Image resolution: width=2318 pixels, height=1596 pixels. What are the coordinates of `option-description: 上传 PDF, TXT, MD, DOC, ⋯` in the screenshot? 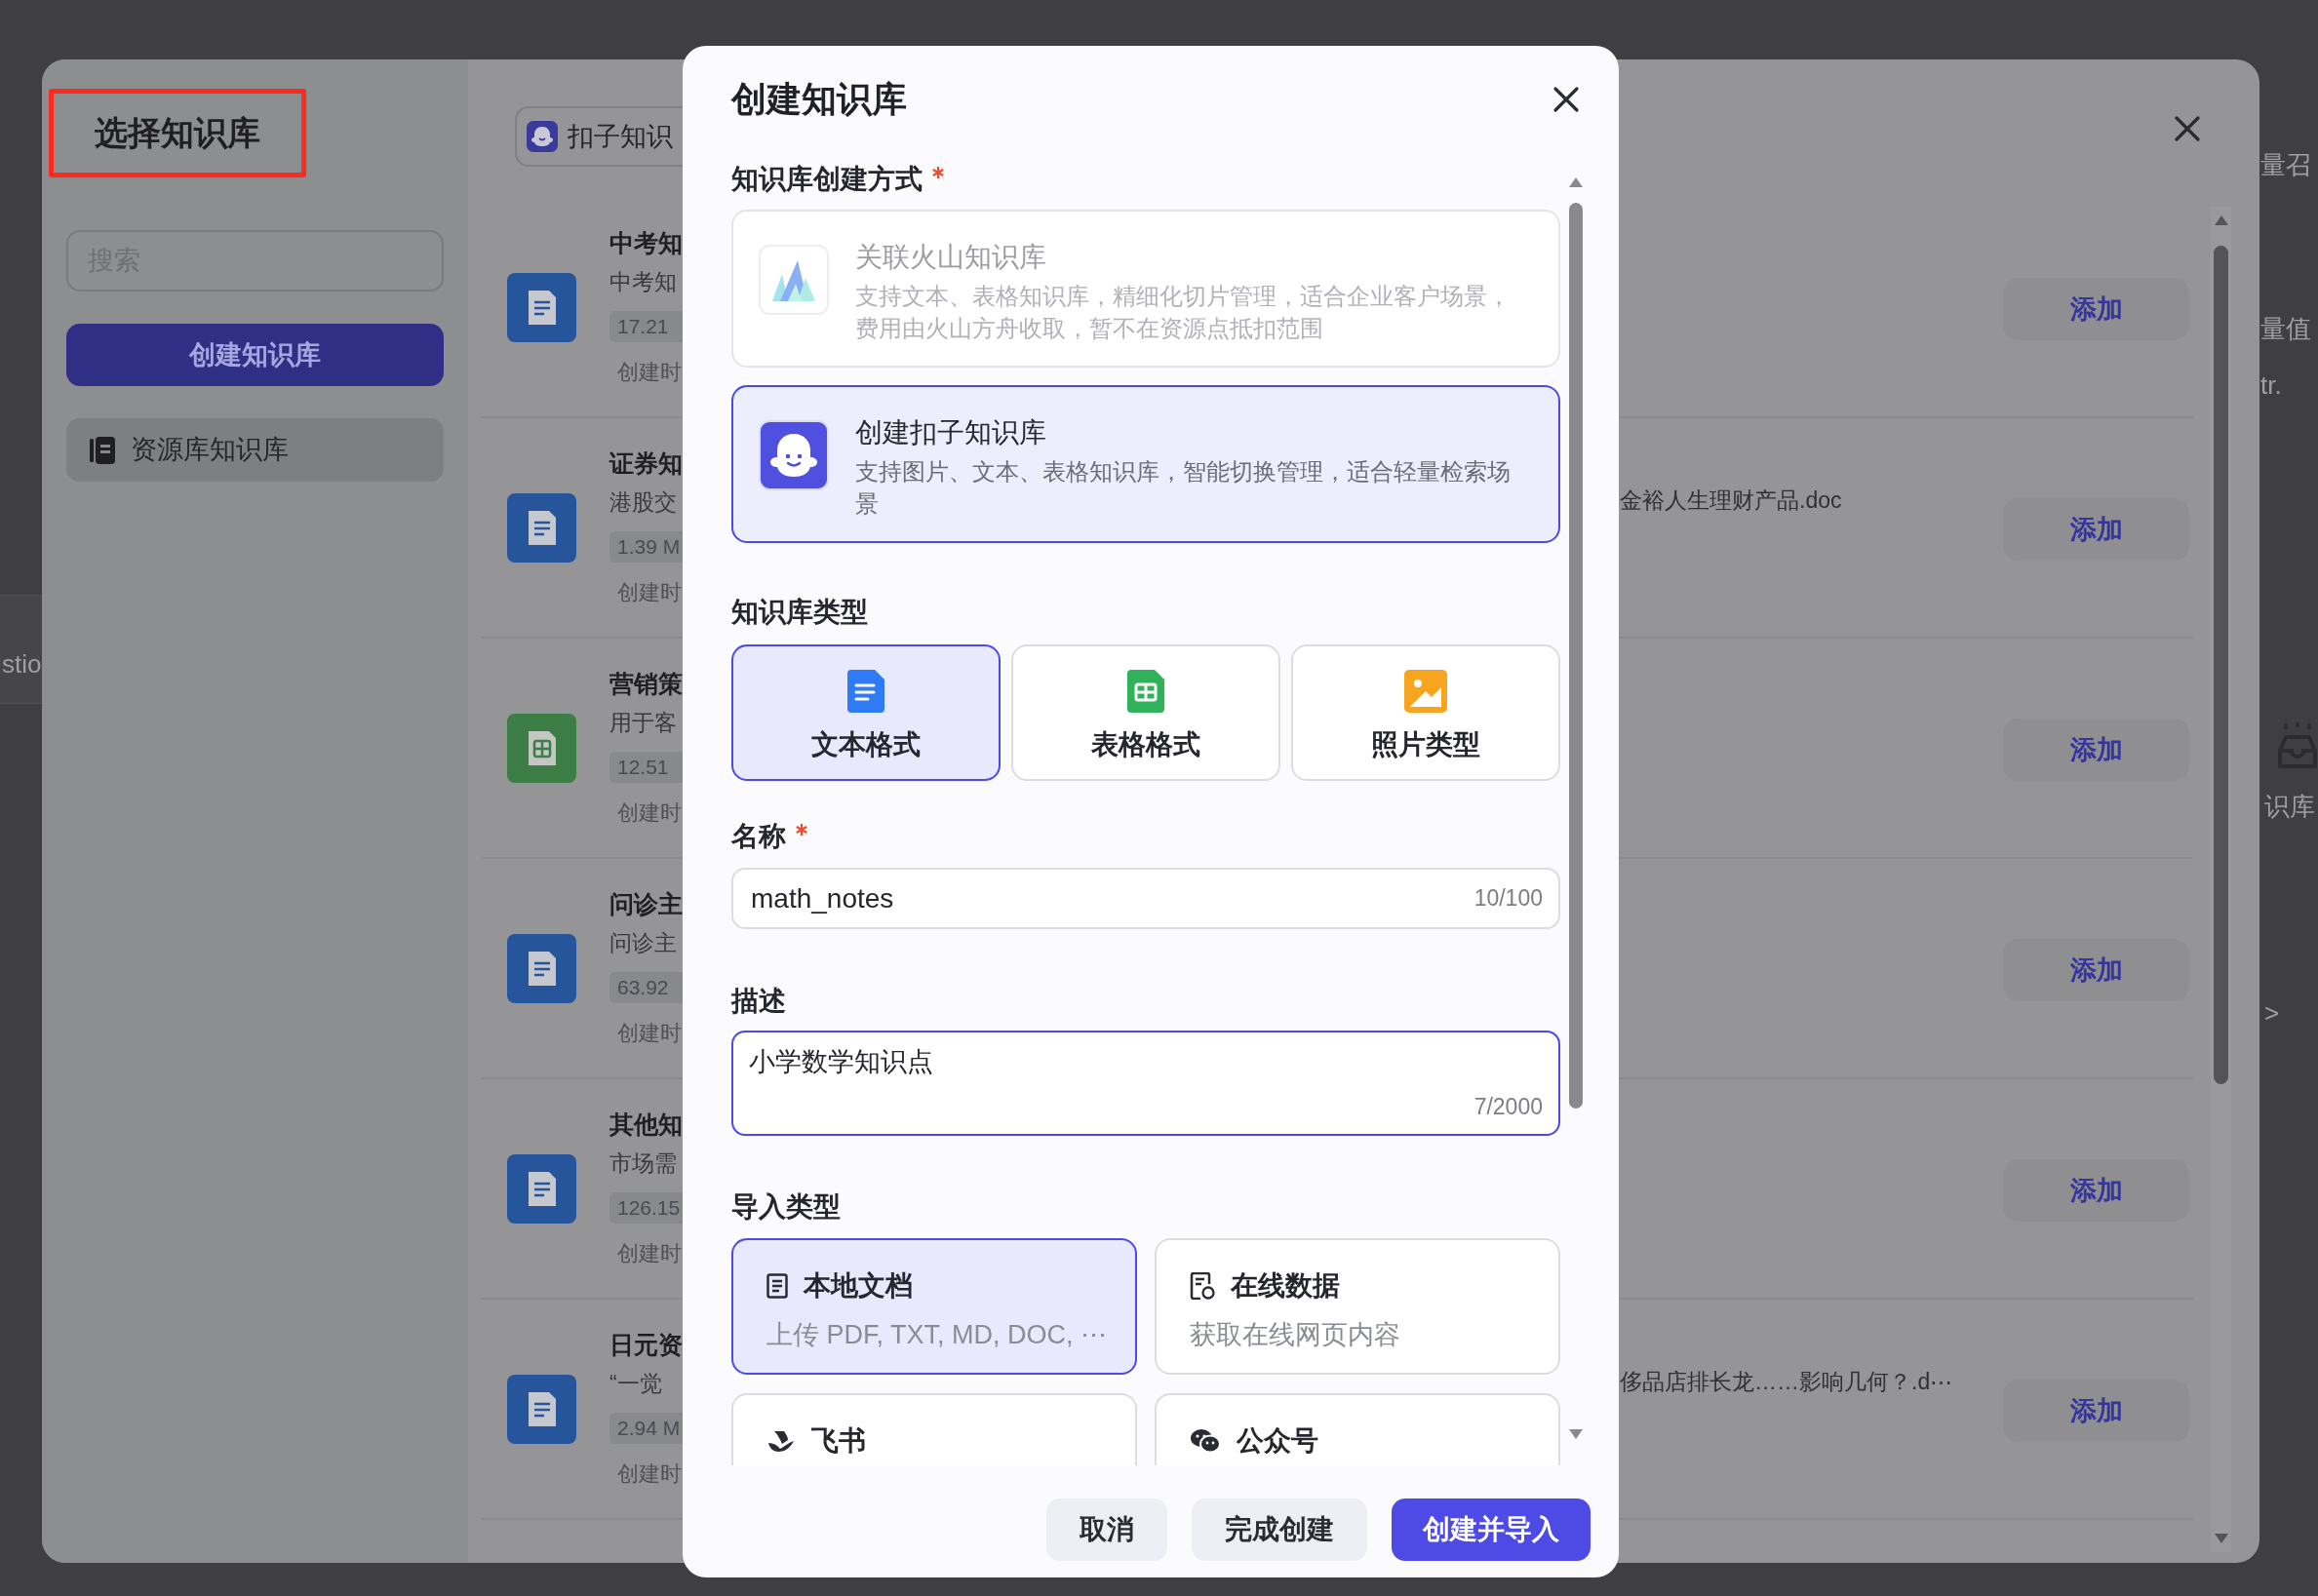 It's located at (937, 1335).